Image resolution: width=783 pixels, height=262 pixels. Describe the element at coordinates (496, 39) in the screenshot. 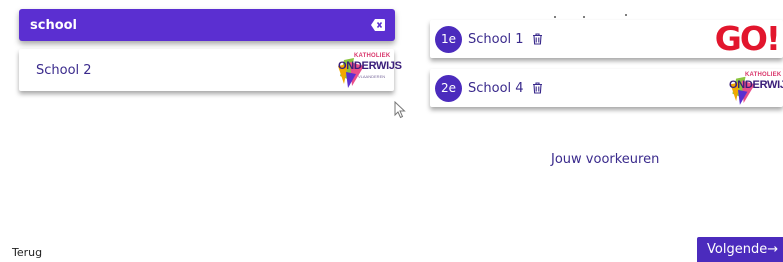

I see `preference-school-name: School 1` at that location.